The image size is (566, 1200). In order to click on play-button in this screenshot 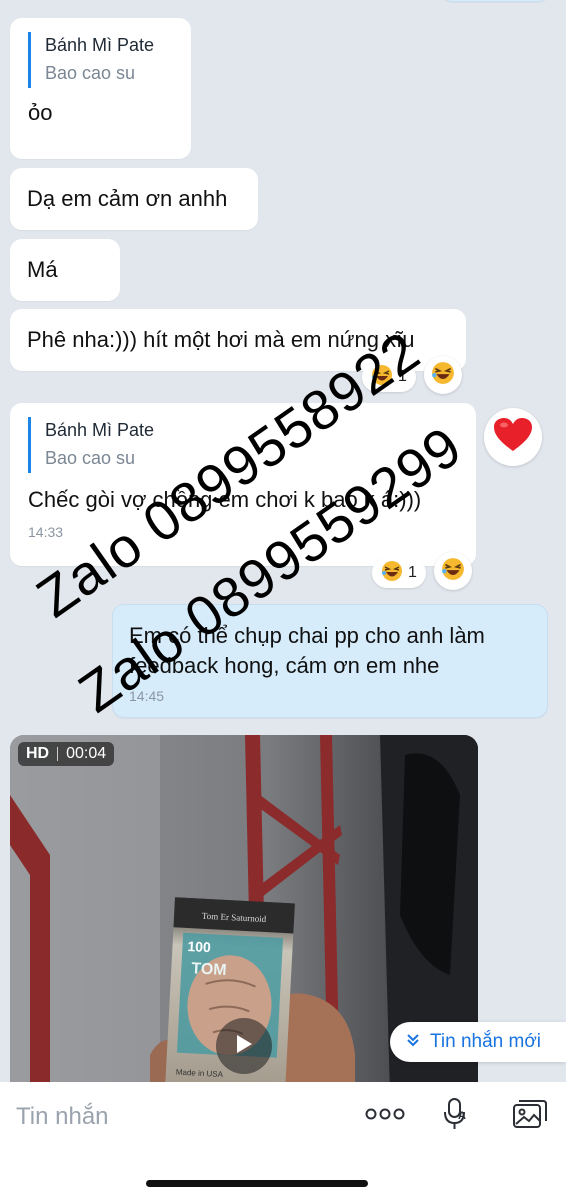, I will do `click(244, 1046)`.